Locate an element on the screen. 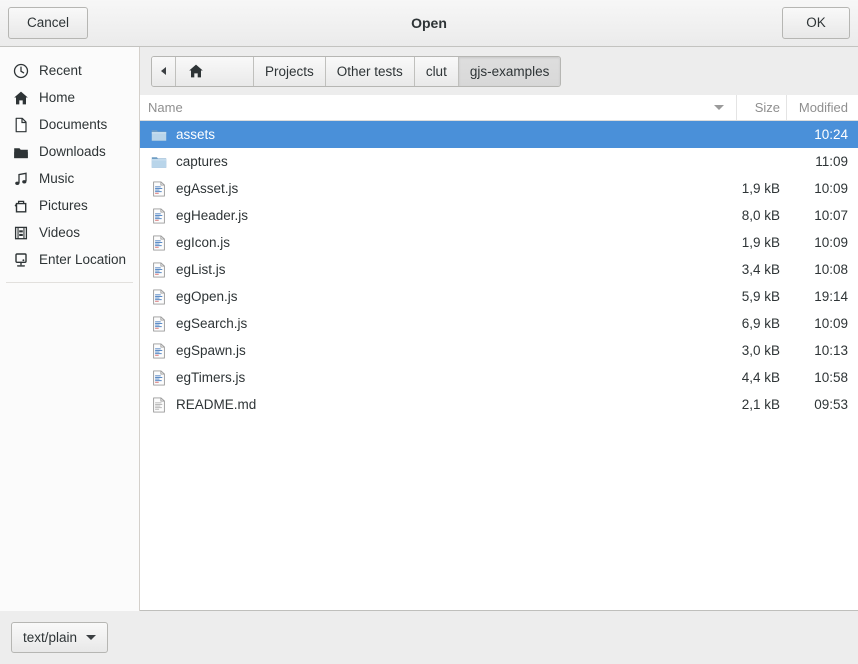  table-row: egTimers.js 4,4 kB 10:58 is located at coordinates (499, 377).